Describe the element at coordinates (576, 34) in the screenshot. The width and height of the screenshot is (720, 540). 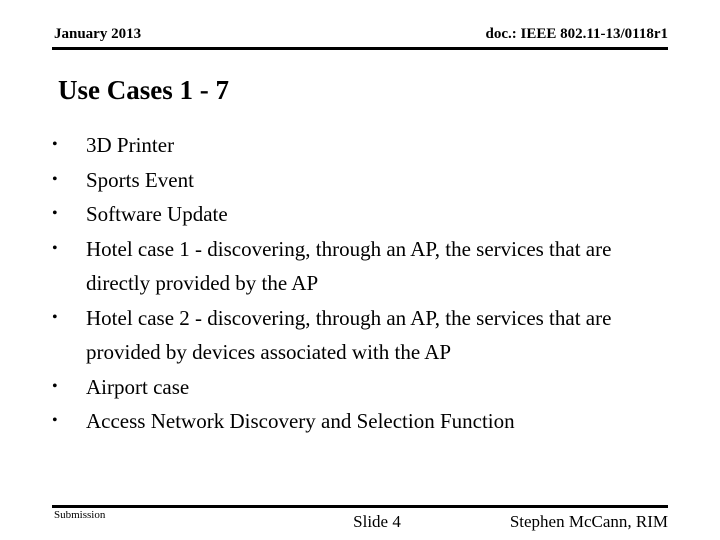
I see `header-document-number: doc.: IEEE 802.11-13/0118r1` at that location.